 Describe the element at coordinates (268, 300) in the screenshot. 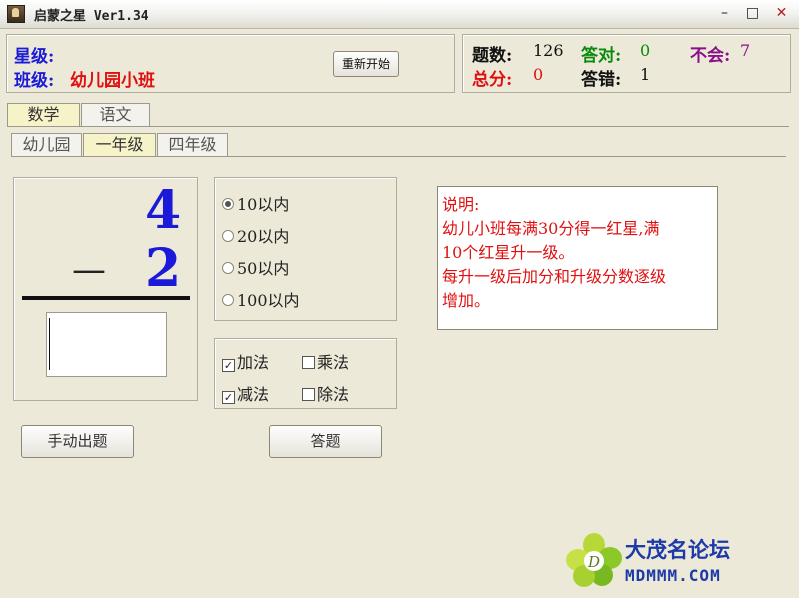

I see `range-label: 100以内` at that location.